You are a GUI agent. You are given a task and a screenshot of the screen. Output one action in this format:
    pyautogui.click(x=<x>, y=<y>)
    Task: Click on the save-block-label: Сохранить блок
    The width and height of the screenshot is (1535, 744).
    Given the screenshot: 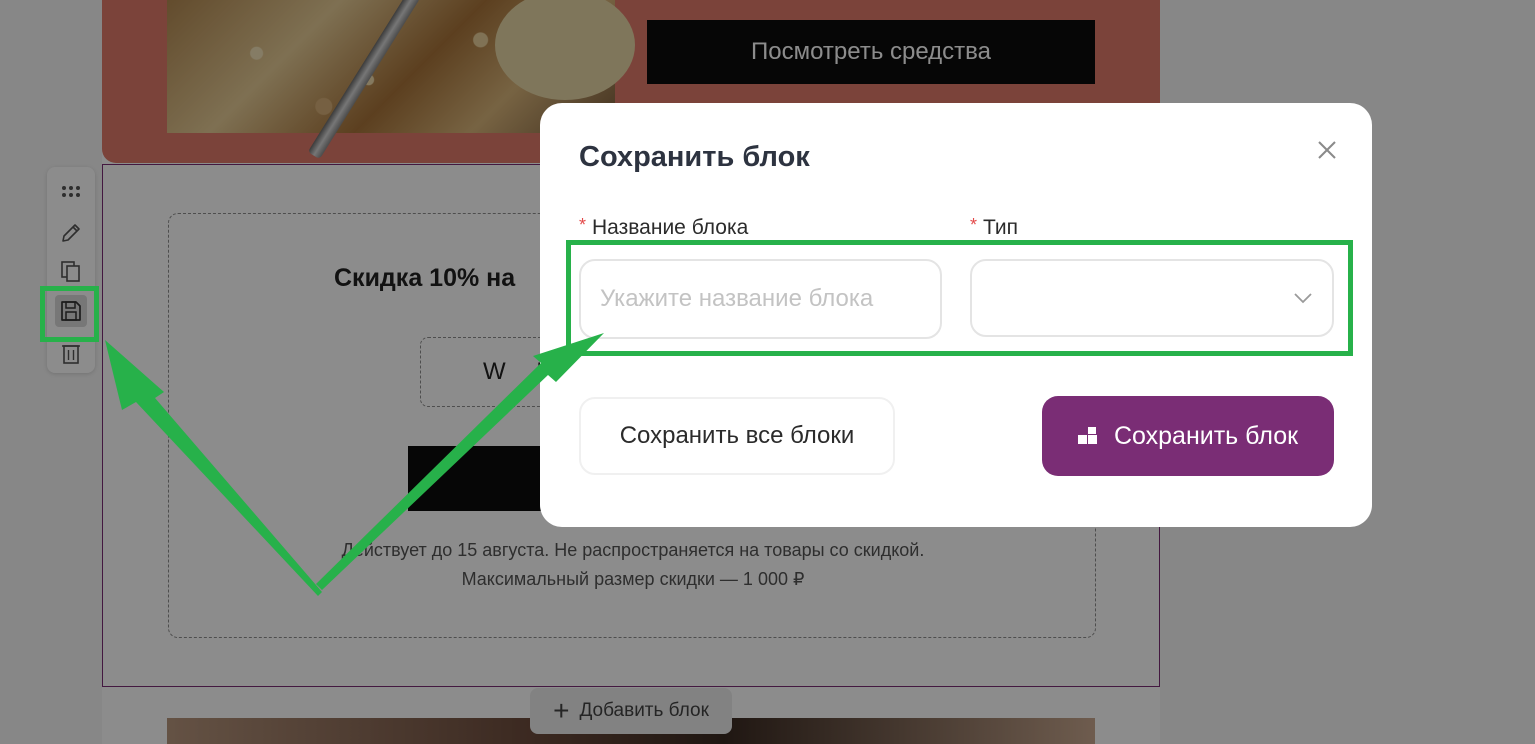 What is the action you would take?
    pyautogui.click(x=1206, y=435)
    